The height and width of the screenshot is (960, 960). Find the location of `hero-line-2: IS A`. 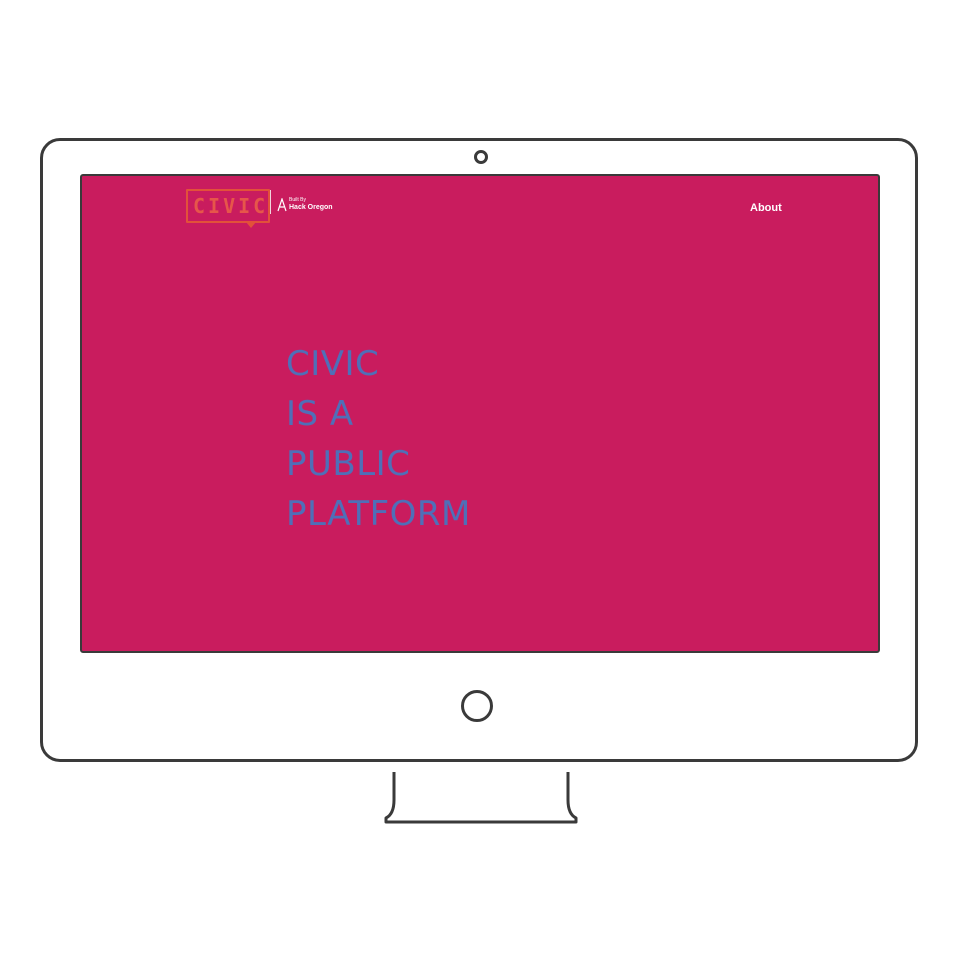

hero-line-2: IS A is located at coordinates (320, 414).